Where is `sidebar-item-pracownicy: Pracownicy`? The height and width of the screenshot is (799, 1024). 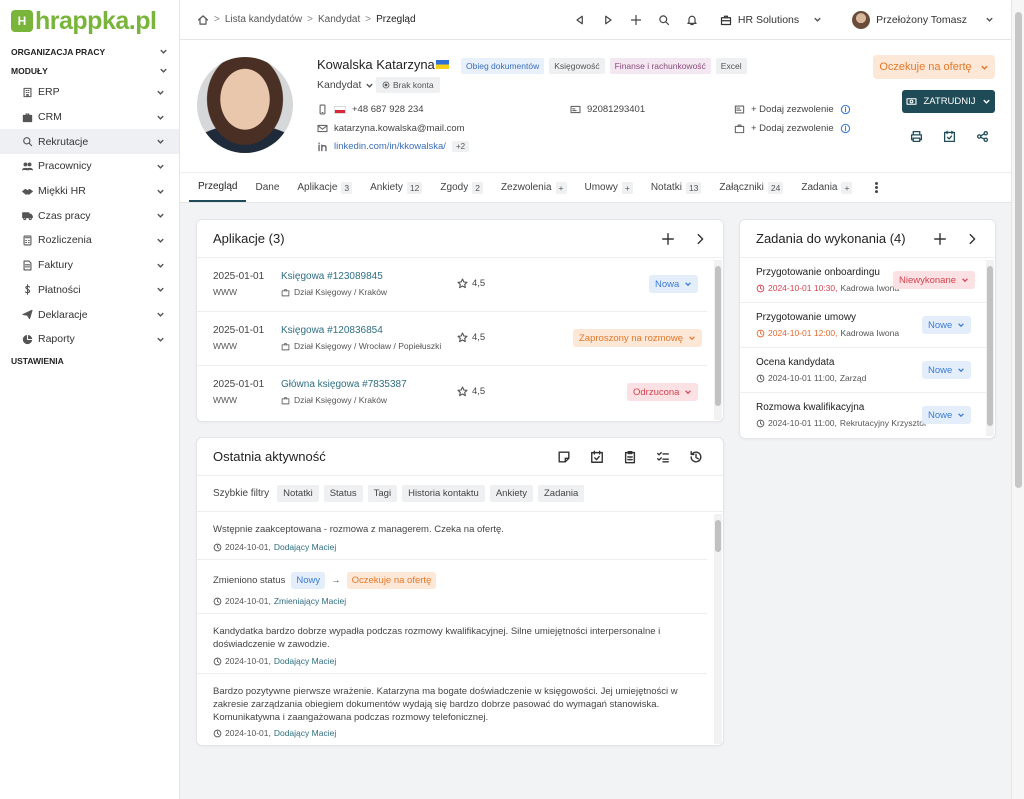
sidebar-item-pracownicy: Pracownicy is located at coordinates (89, 166).